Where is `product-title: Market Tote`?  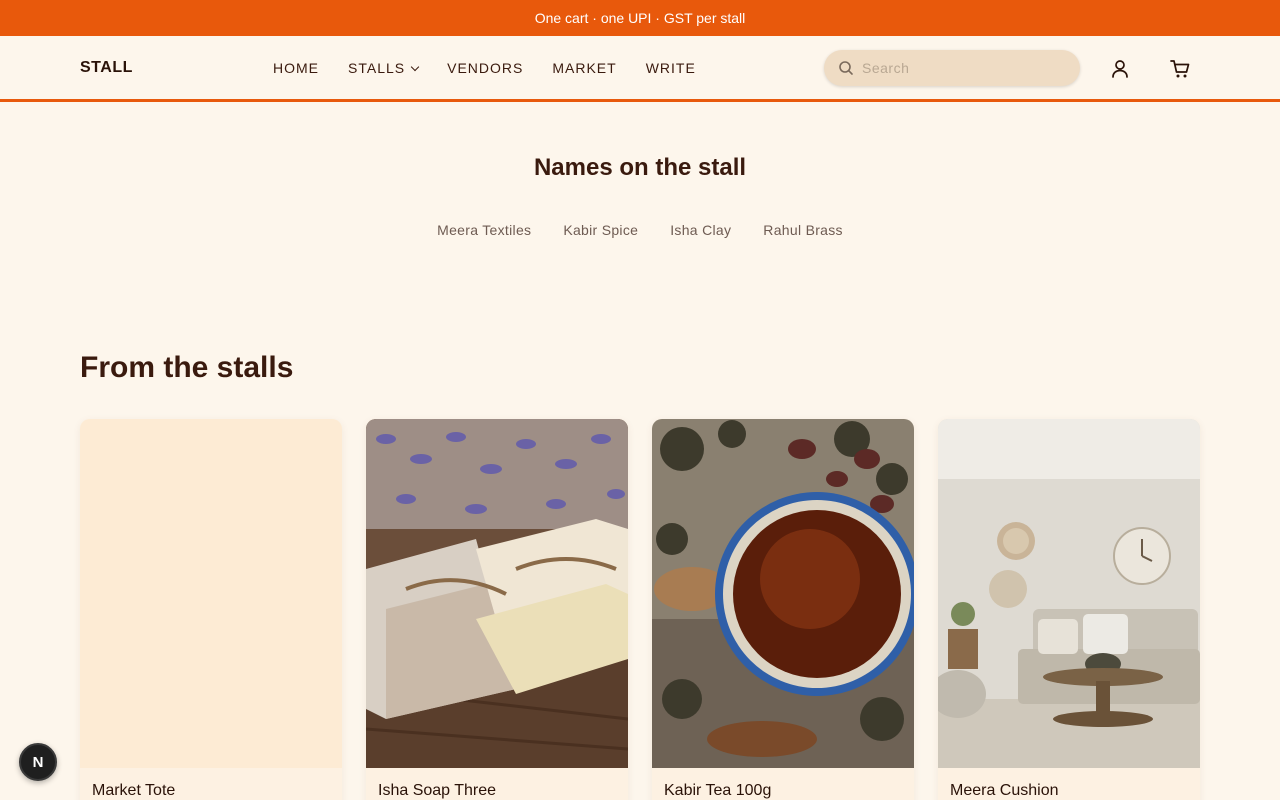 product-title: Market Tote is located at coordinates (134, 790).